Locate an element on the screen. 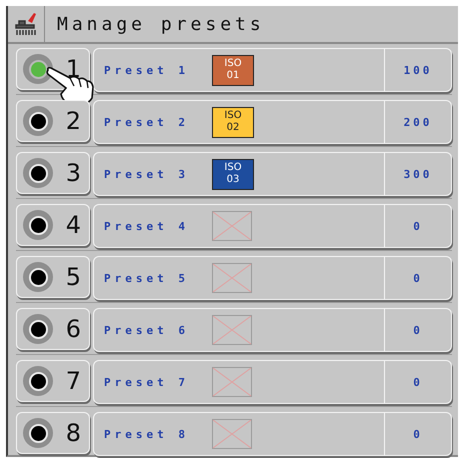 The height and width of the screenshot is (458, 459). preset-button: Preset 5 0 is located at coordinates (272, 278).